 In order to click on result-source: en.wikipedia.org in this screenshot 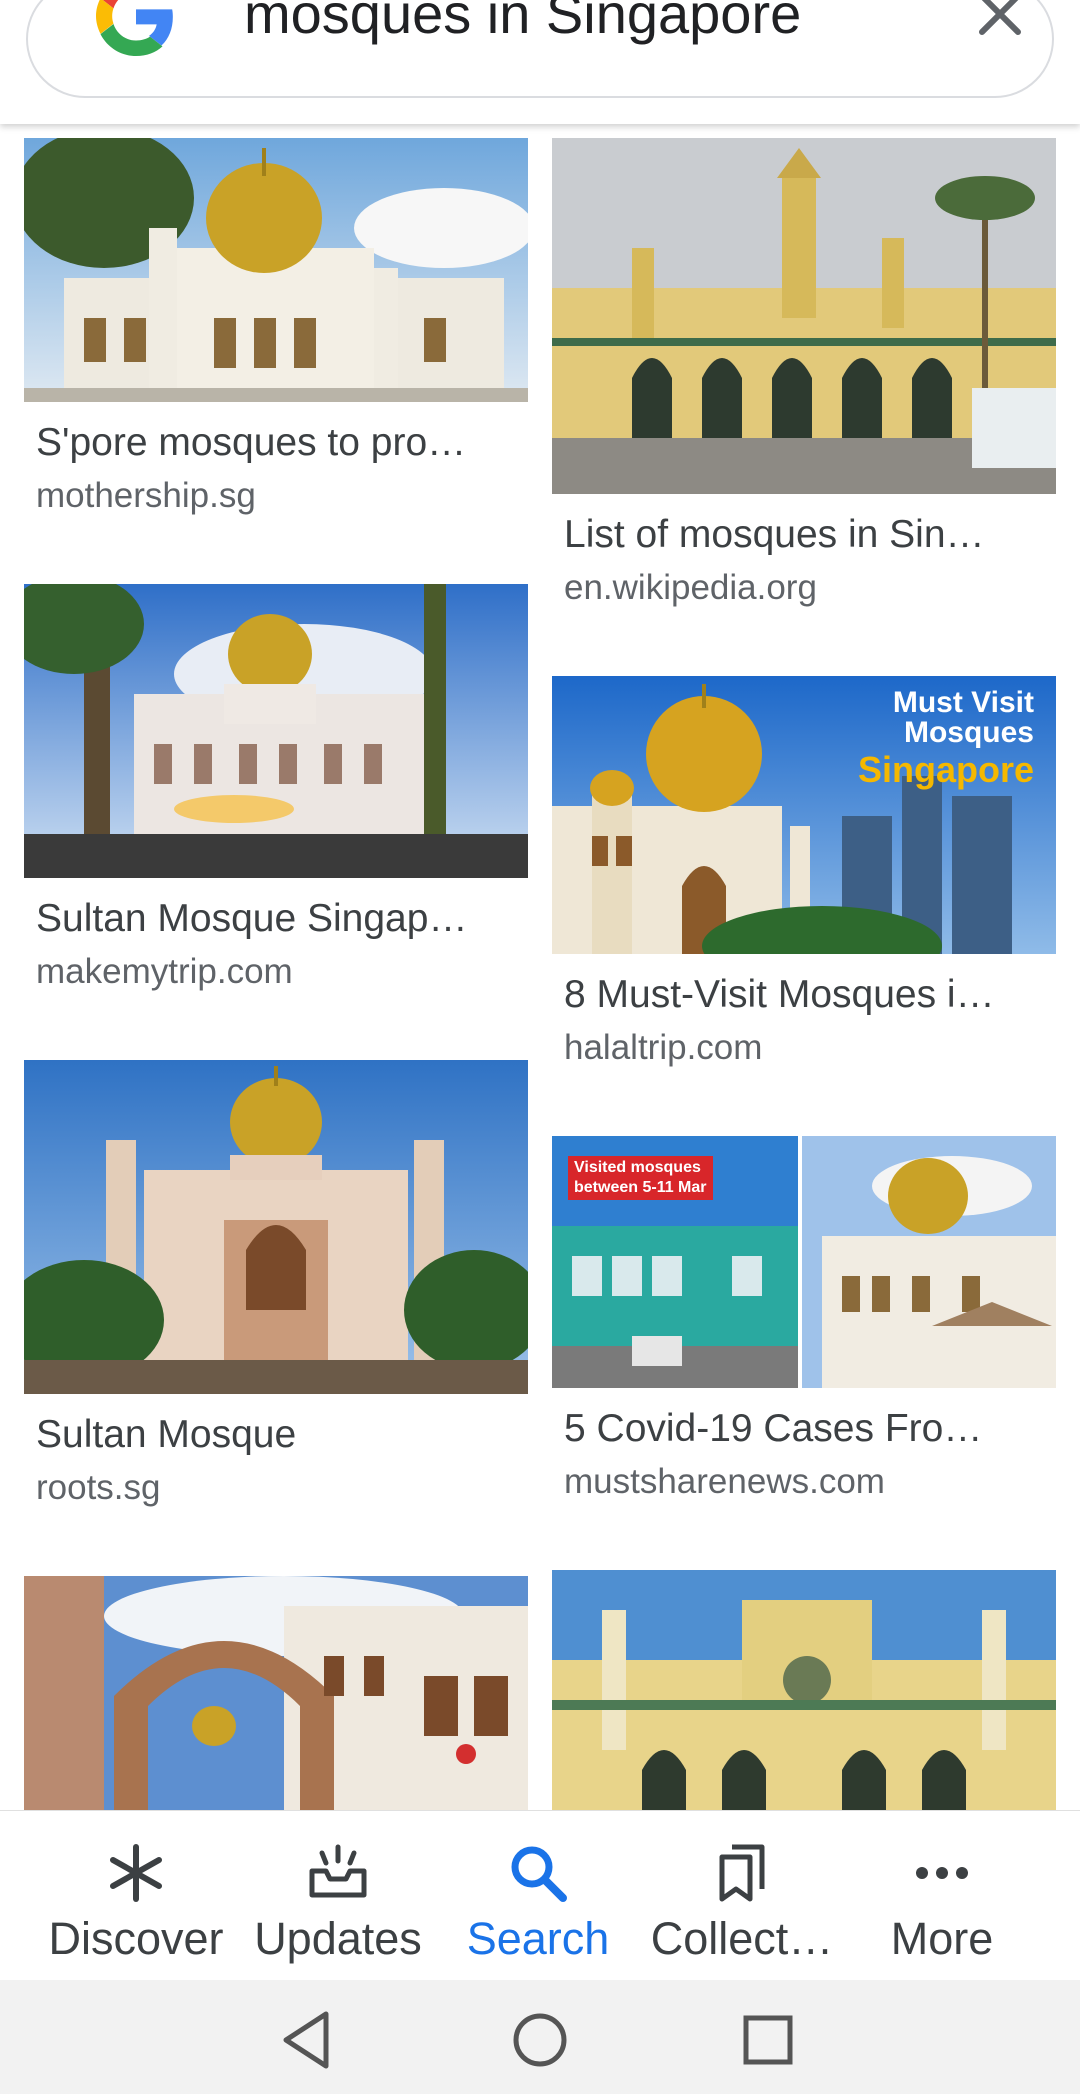, I will do `click(690, 587)`.